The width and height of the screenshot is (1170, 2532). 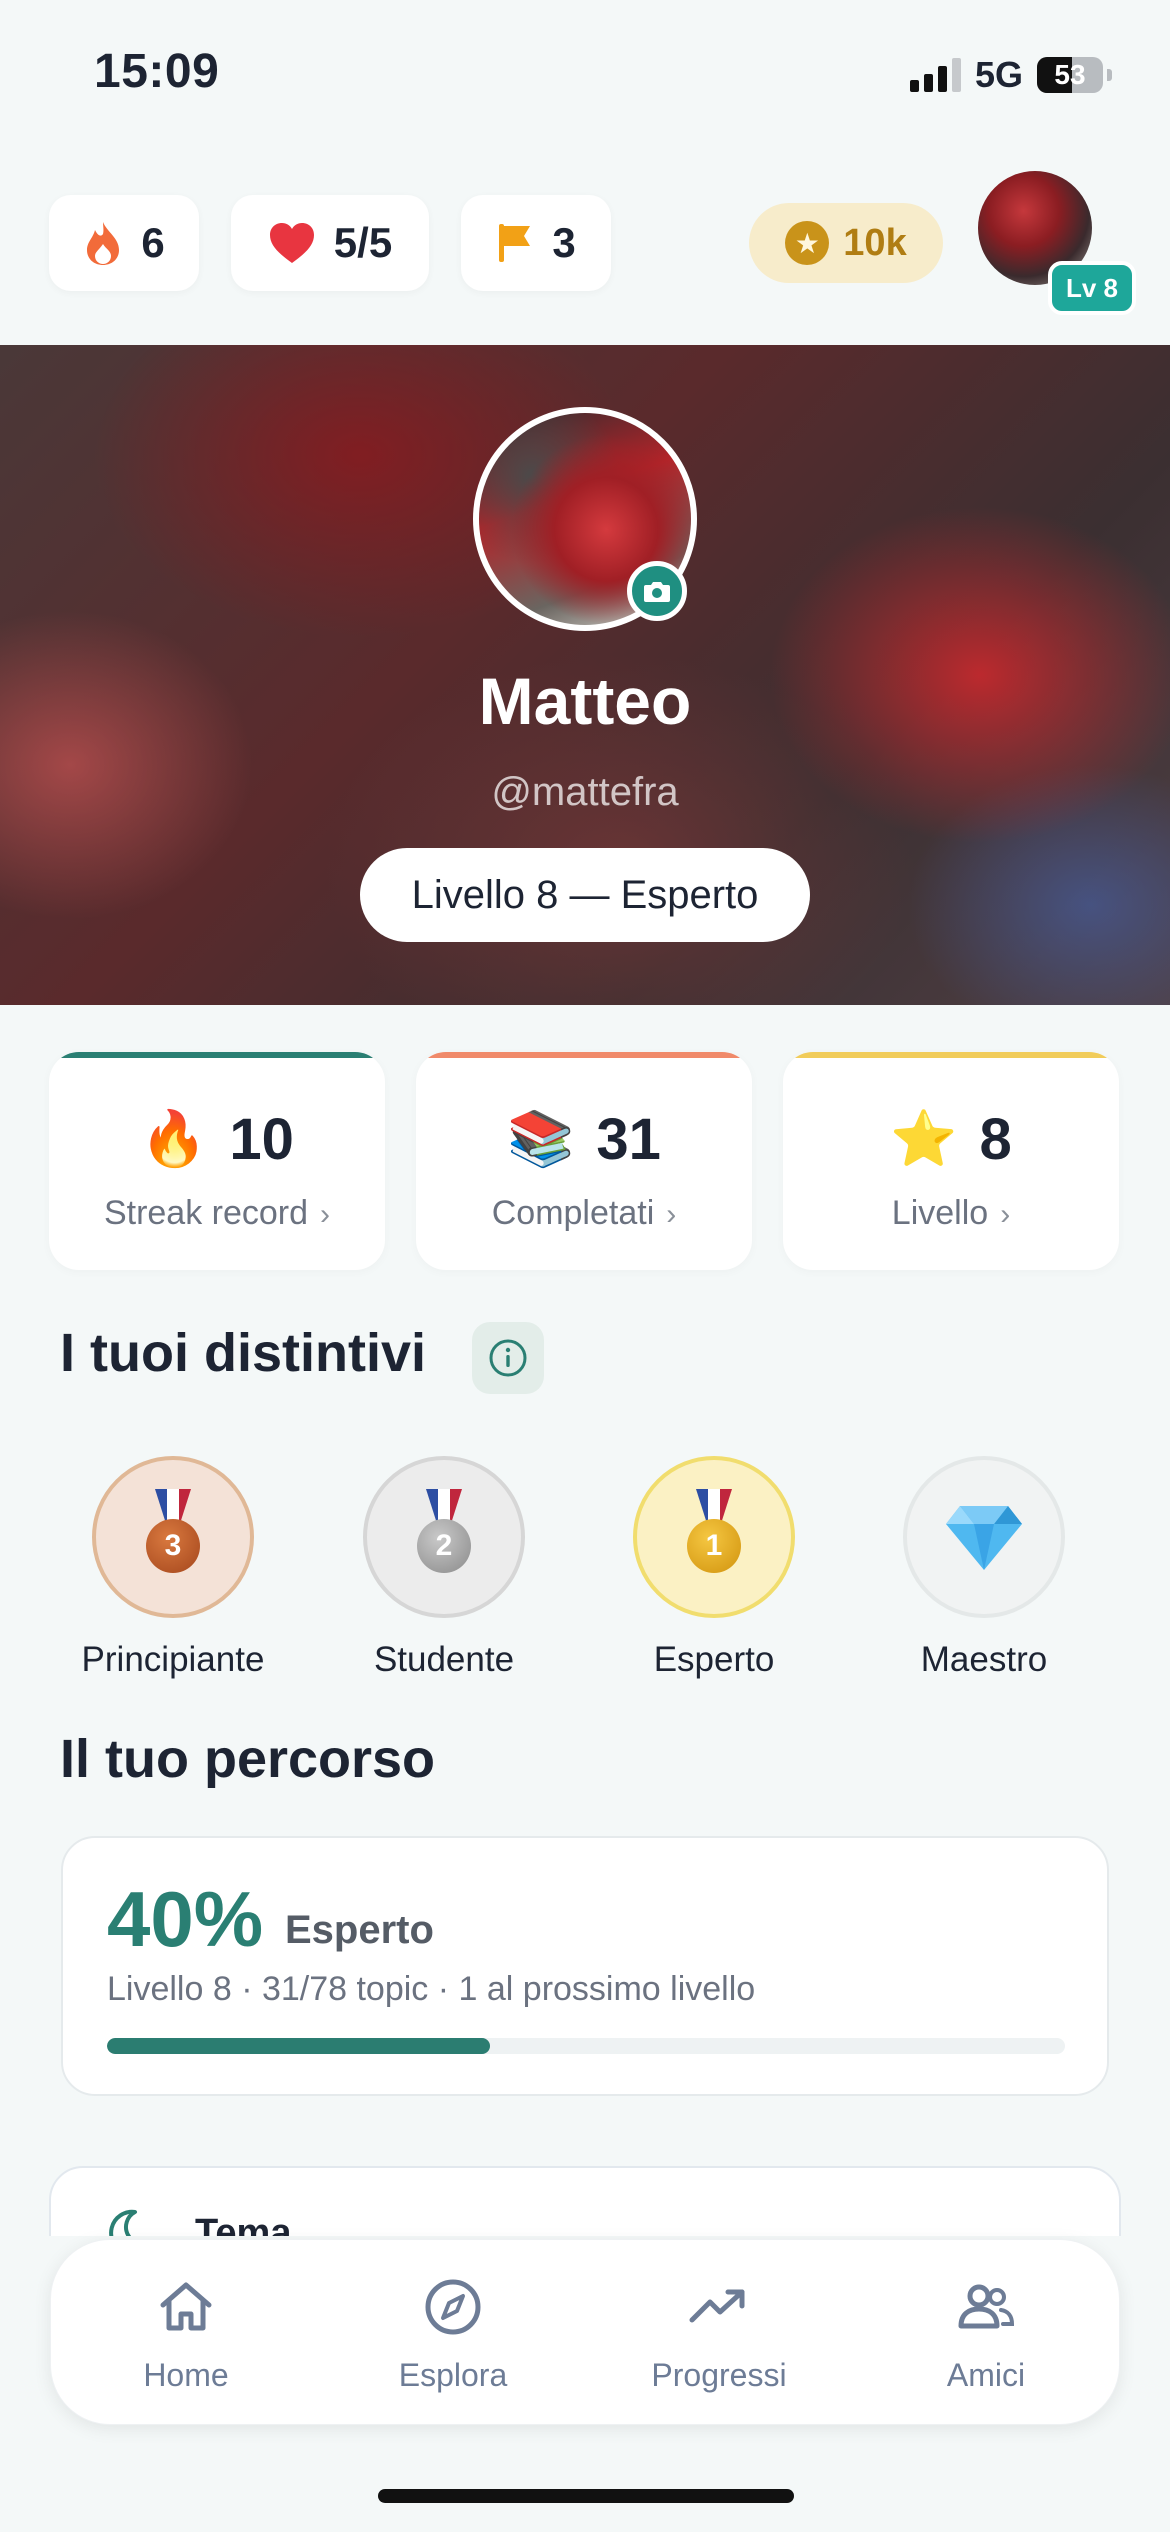 What do you see at coordinates (174, 1139) in the screenshot?
I see `fire-icon: 🔥` at bounding box center [174, 1139].